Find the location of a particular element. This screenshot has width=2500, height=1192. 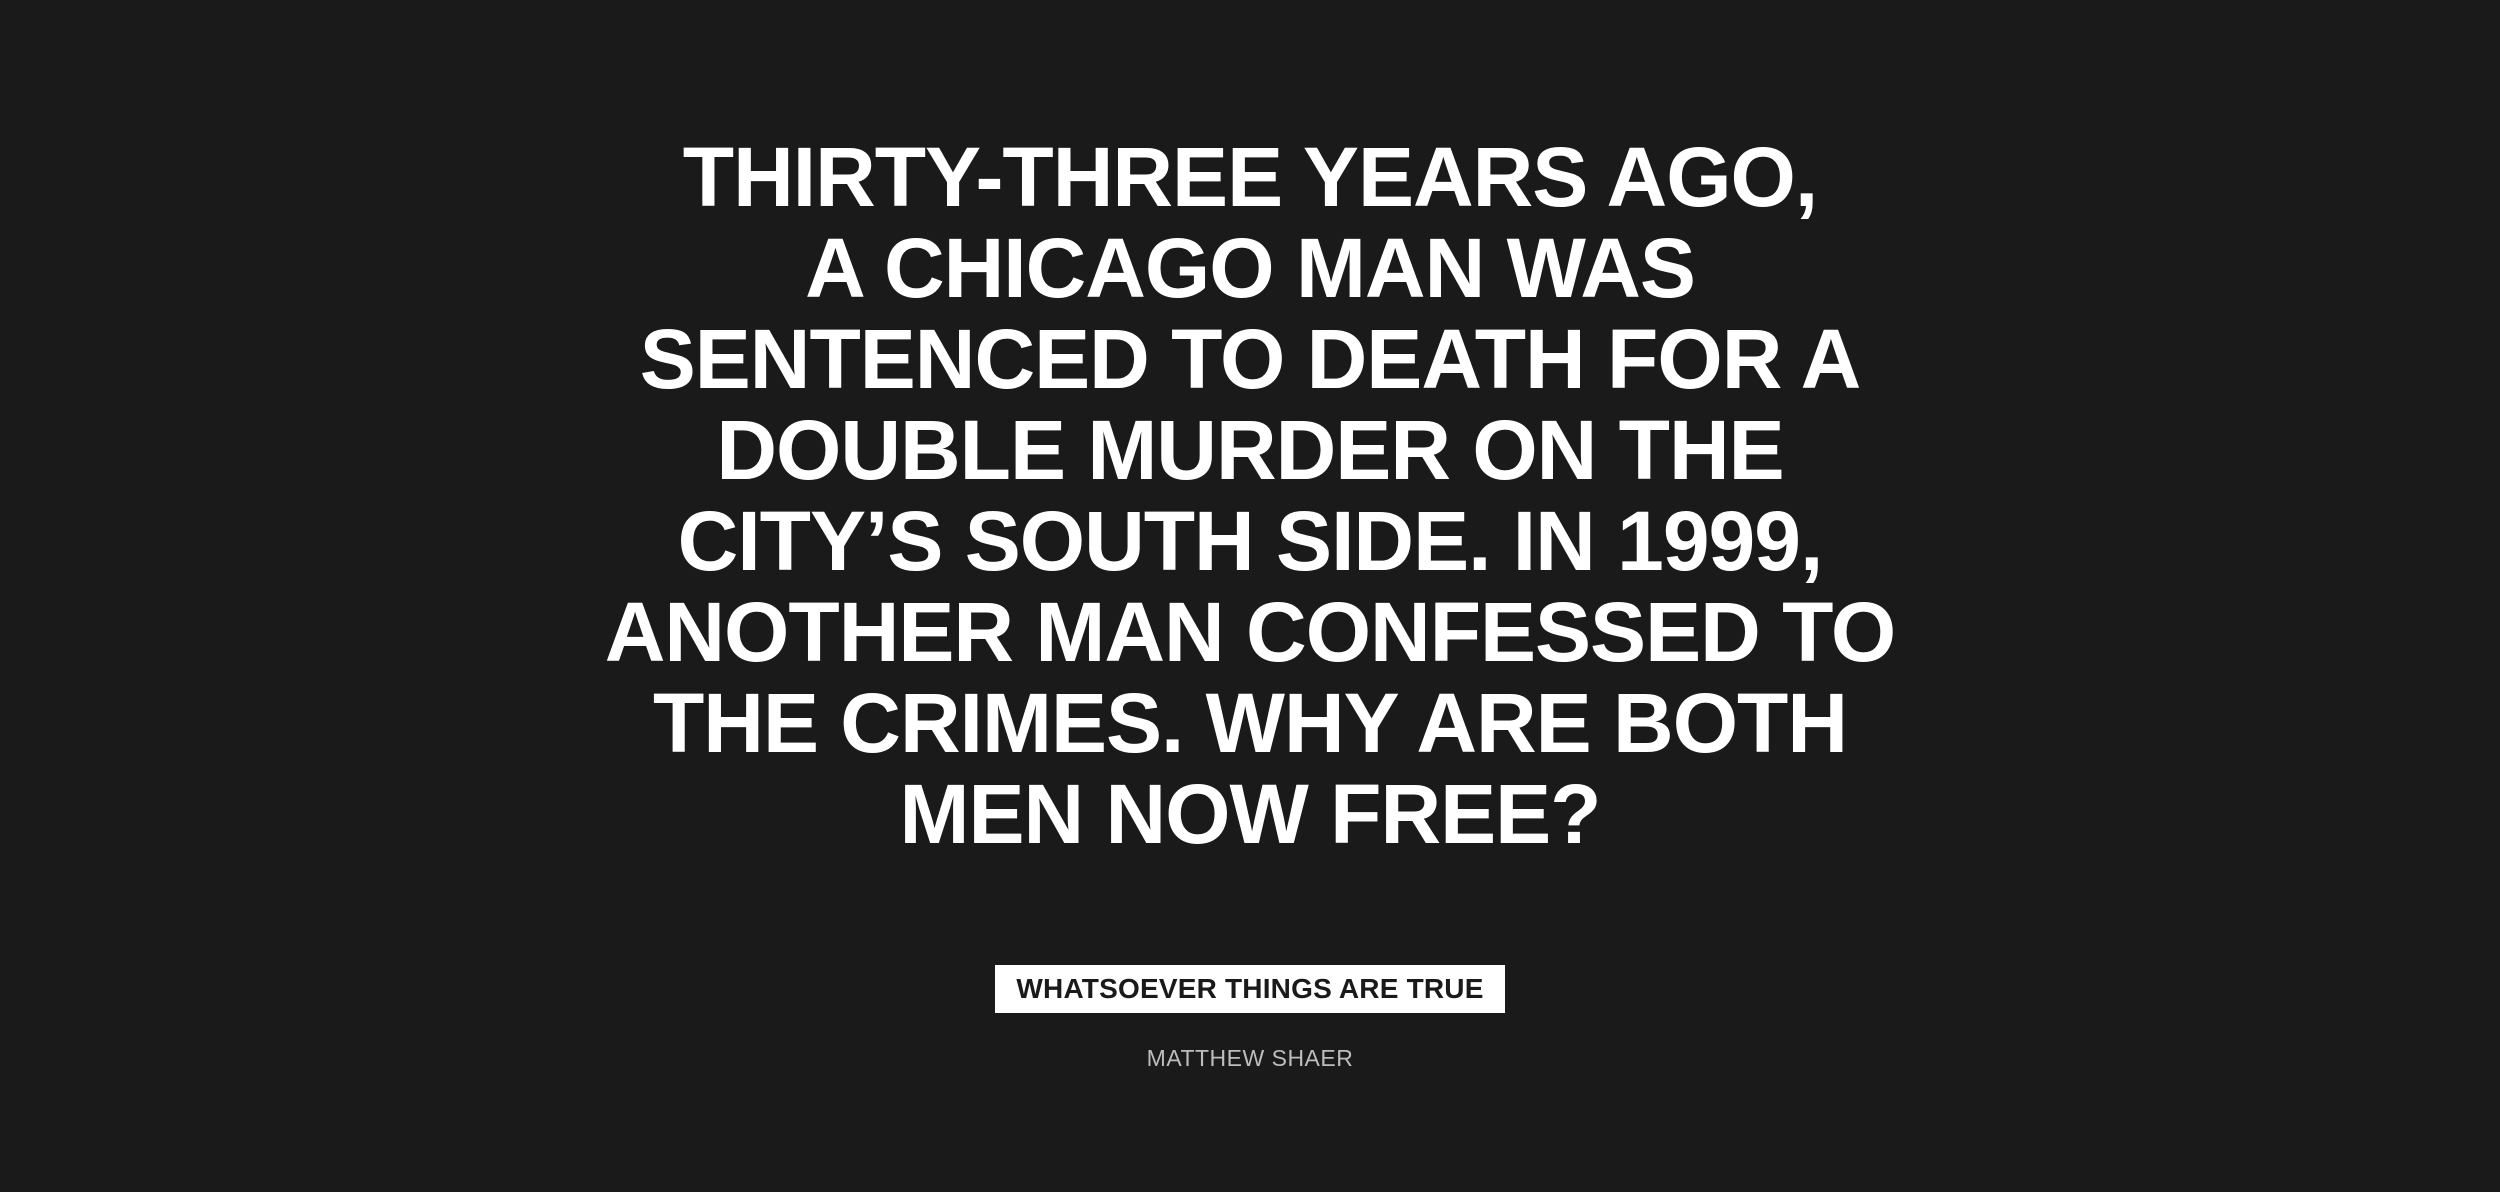

section-tag-link: WHATSOEVER THINGS ARE TRUE is located at coordinates (1250, 989).